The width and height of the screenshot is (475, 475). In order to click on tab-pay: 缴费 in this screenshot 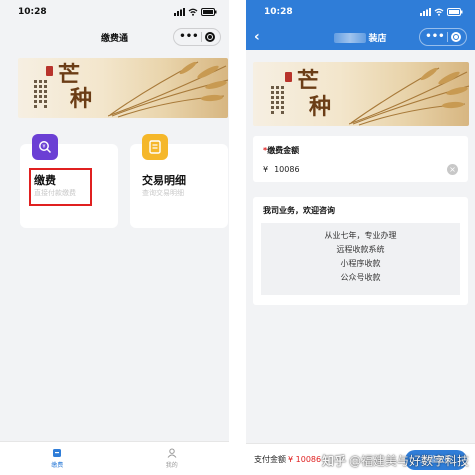, I will do `click(57, 458)`.